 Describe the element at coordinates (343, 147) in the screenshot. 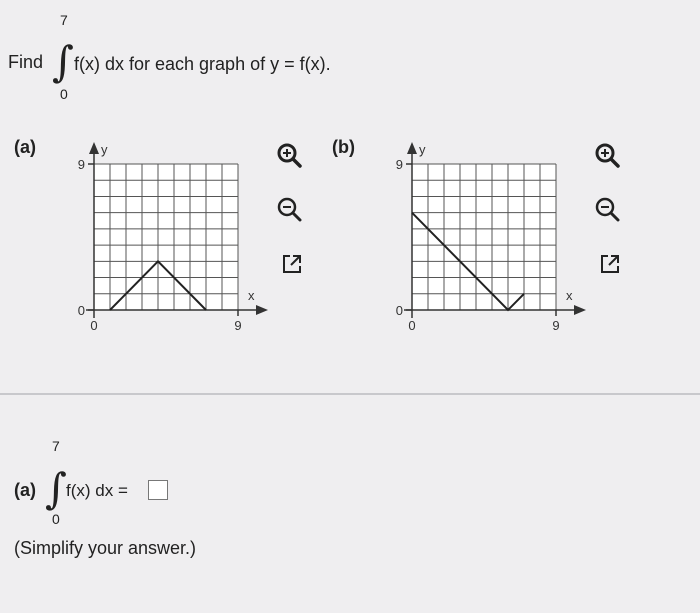

I see `graph-b-label: (b)` at that location.